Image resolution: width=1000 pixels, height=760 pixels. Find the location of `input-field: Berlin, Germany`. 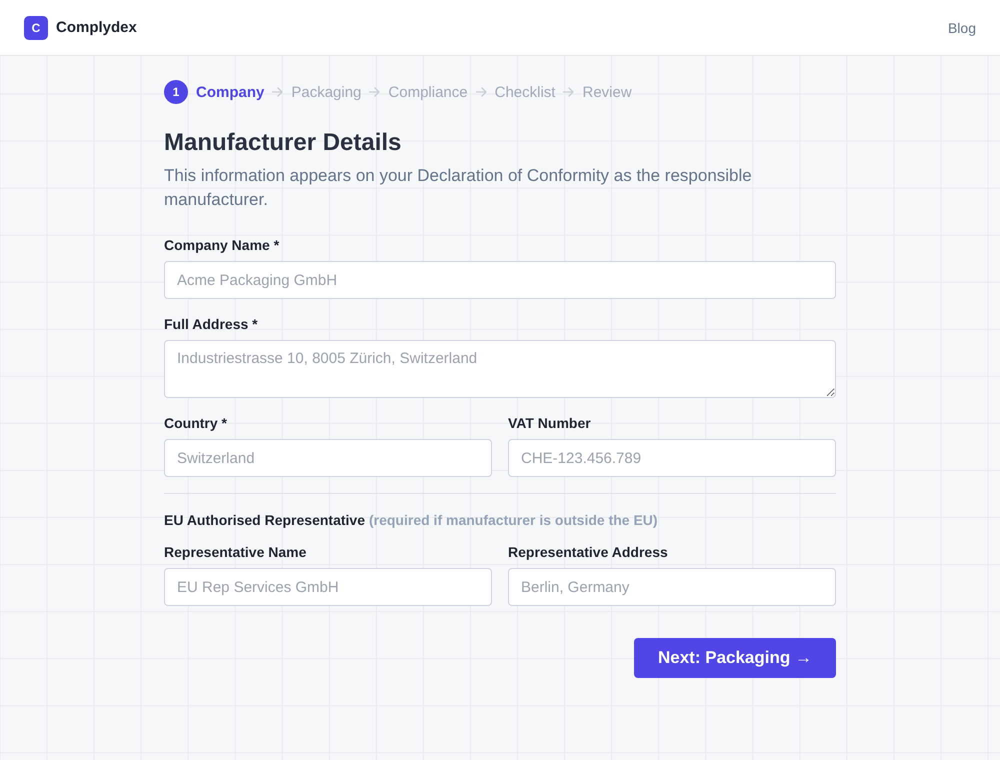

input-field: Berlin, Germany is located at coordinates (672, 587).